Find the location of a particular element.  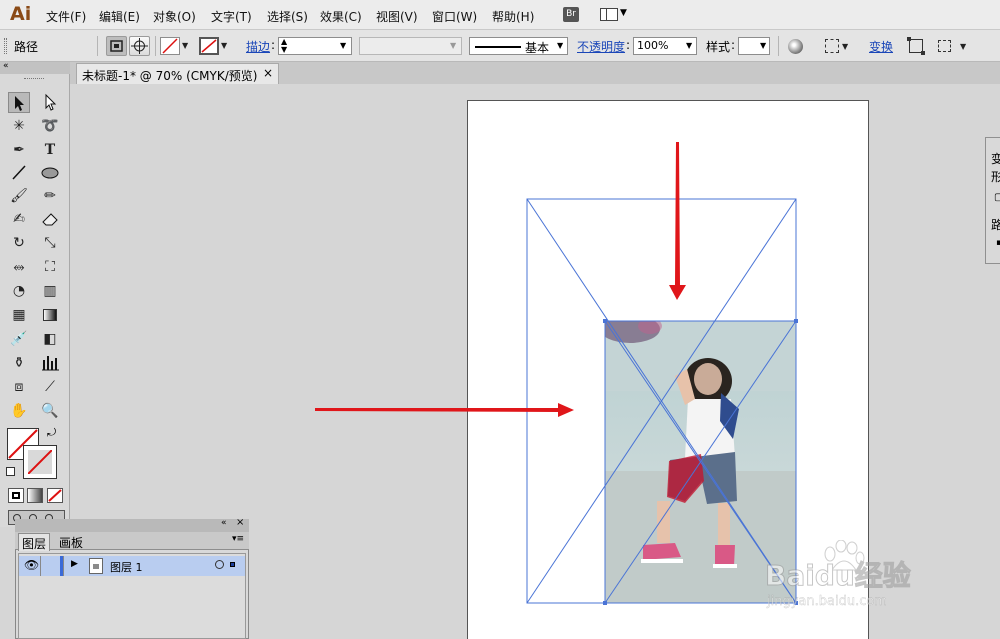

right-panel-char-2: 形 is located at coordinates (995, 176).